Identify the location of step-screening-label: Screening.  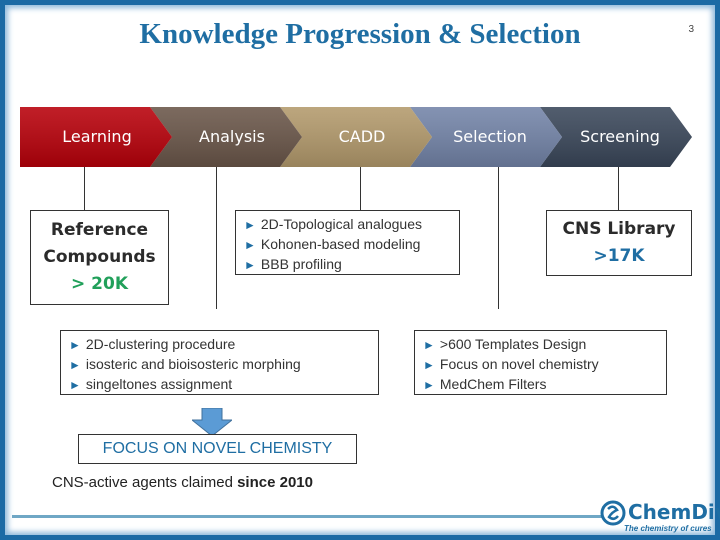
(620, 136).